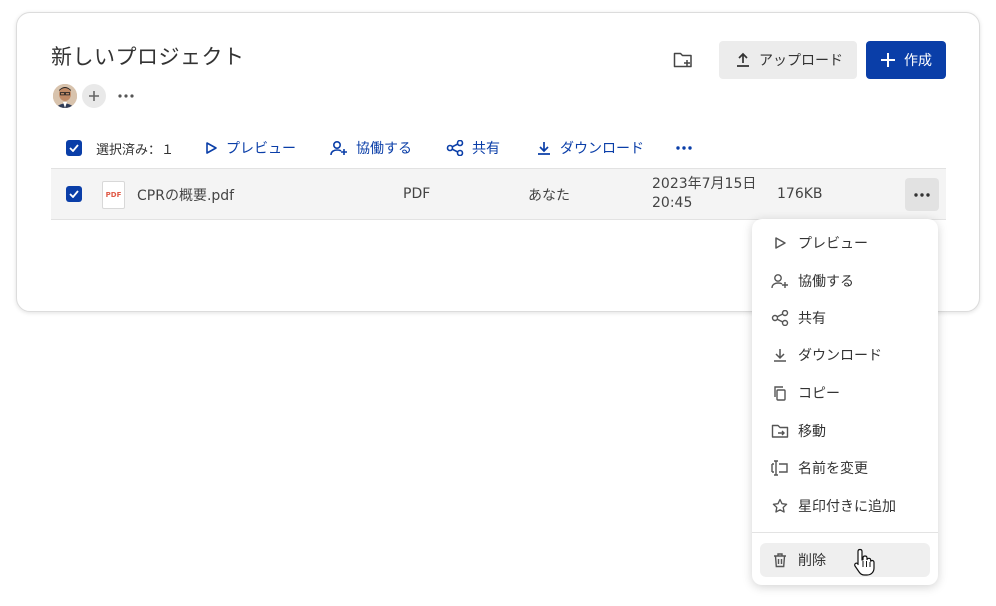  Describe the element at coordinates (845, 318) in the screenshot. I see `menu-item-share: 共有` at that location.